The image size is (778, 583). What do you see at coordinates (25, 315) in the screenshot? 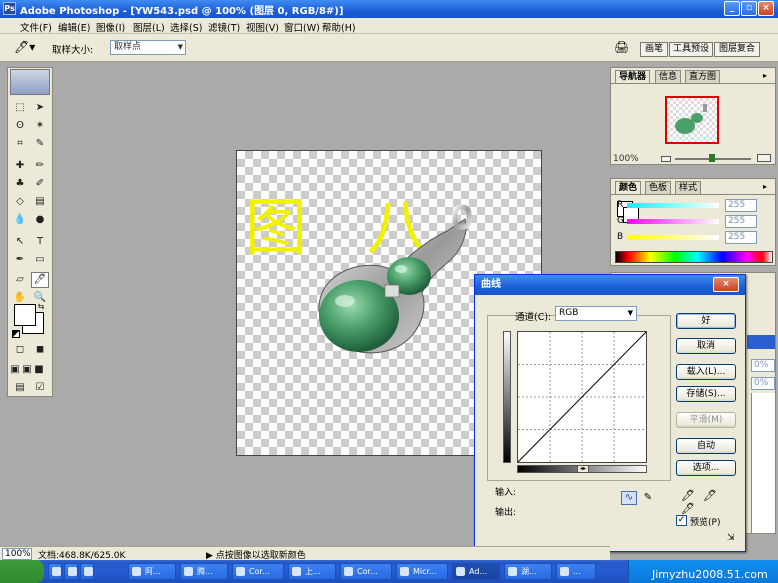
I see `foreground-color-swatch` at bounding box center [25, 315].